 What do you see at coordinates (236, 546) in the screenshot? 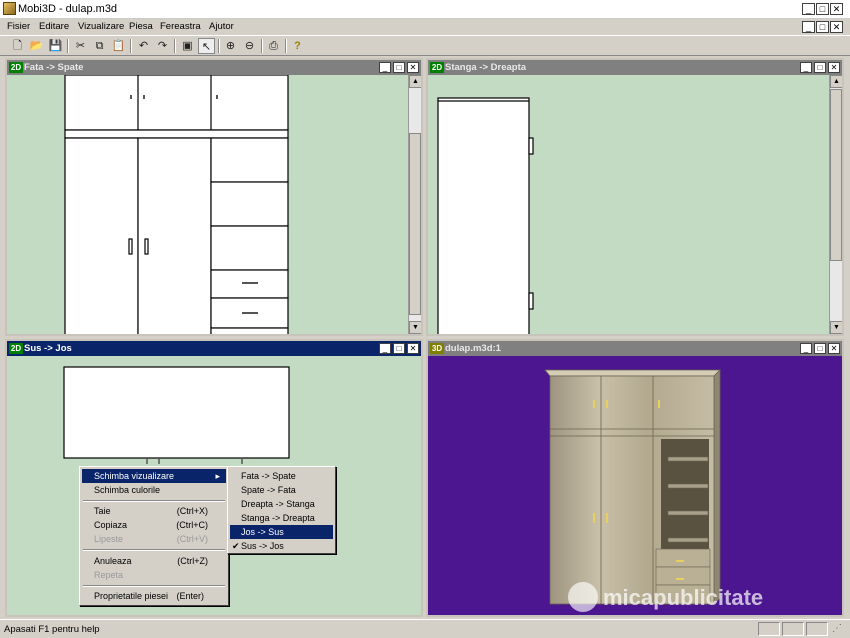
I see `checkmark-icon: ✔` at bounding box center [236, 546].